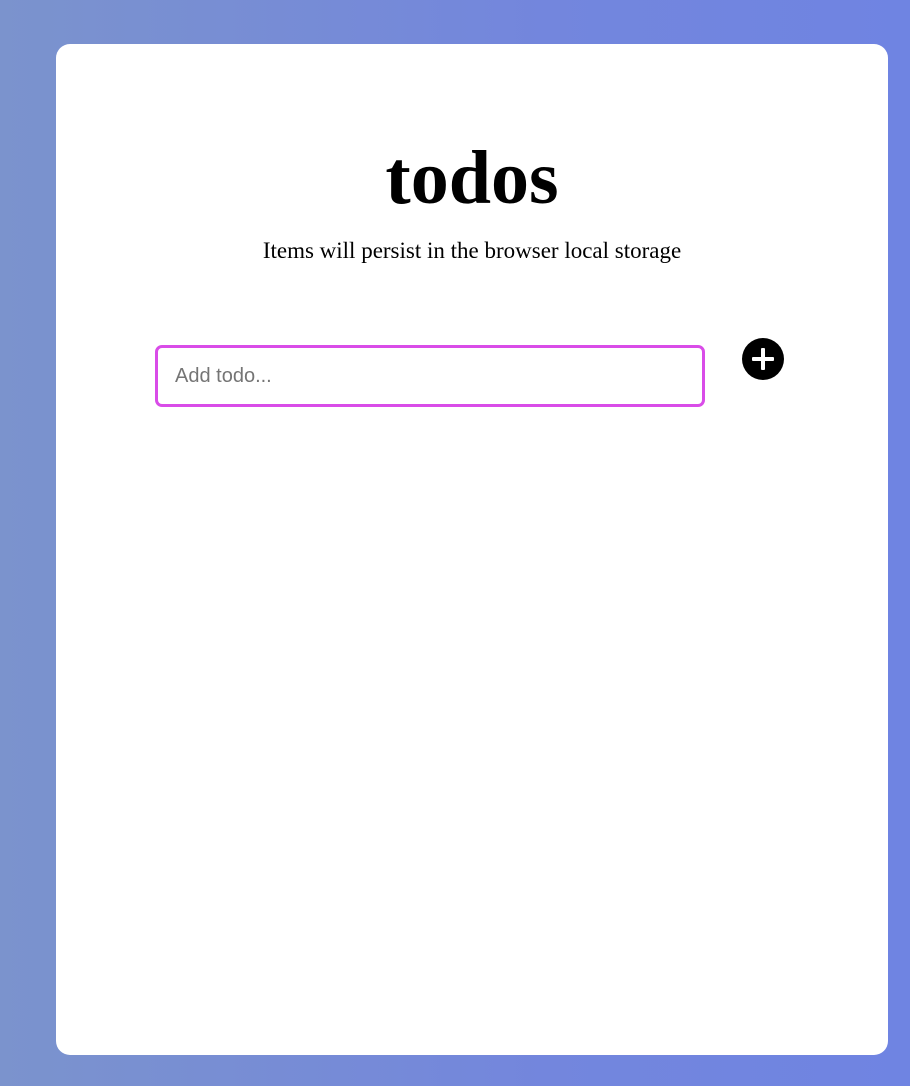  I want to click on page-title: todos, so click(472, 178).